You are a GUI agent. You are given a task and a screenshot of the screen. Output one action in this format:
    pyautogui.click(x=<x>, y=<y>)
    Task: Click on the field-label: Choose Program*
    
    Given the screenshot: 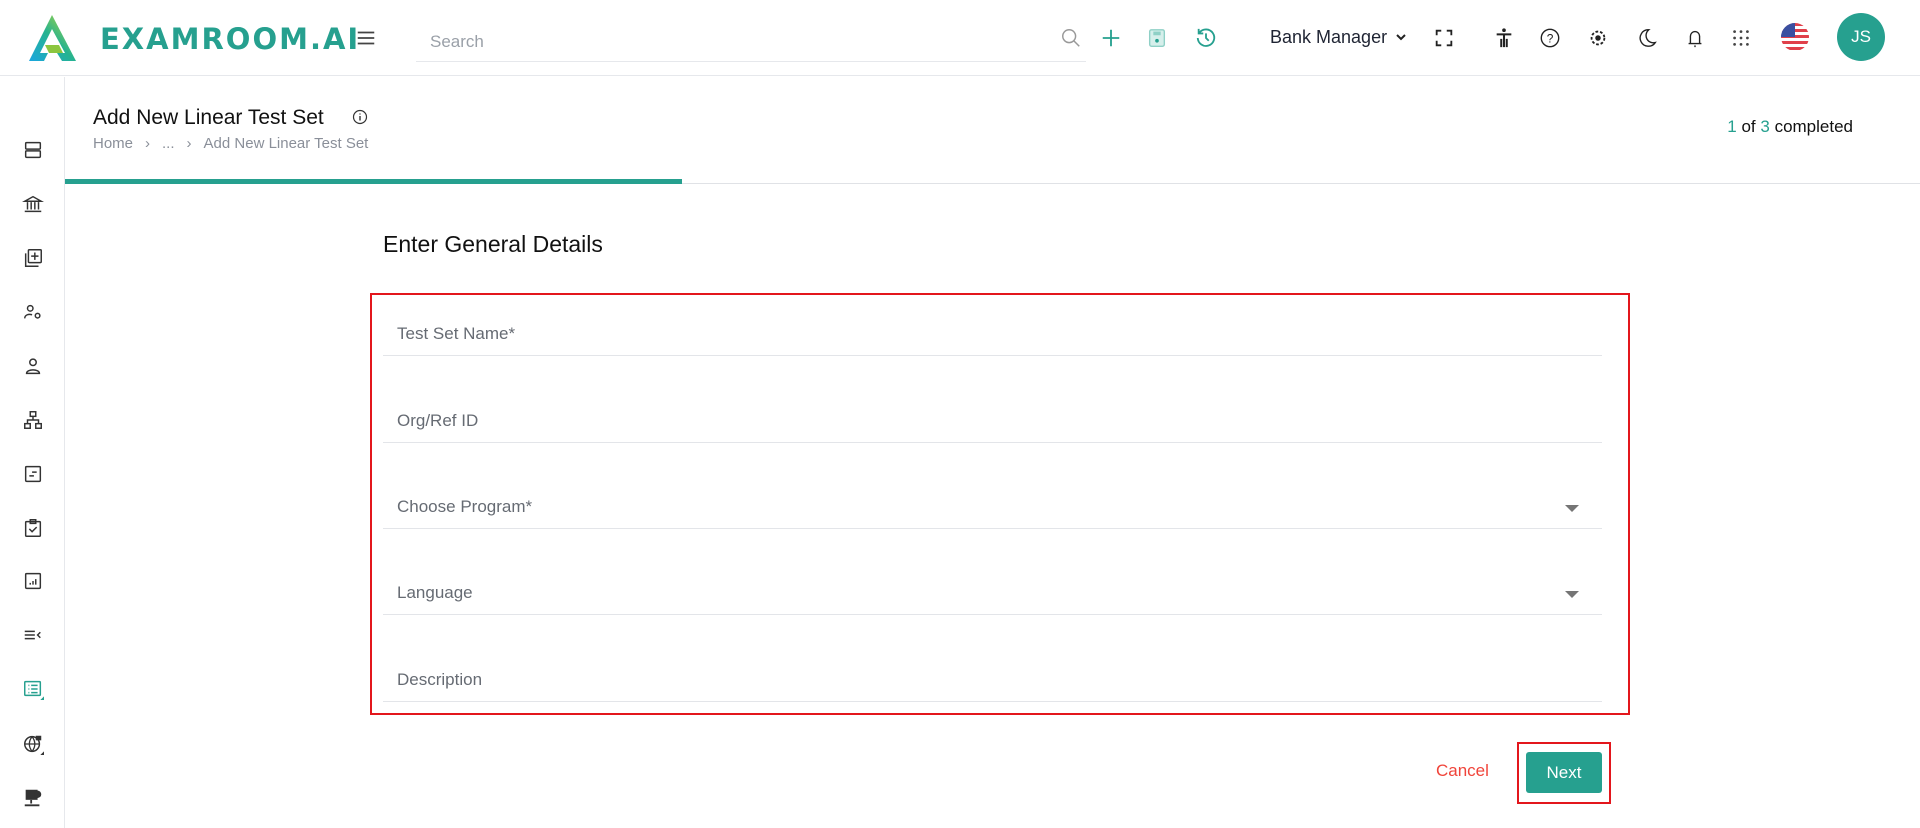 What is the action you would take?
    pyautogui.click(x=465, y=506)
    